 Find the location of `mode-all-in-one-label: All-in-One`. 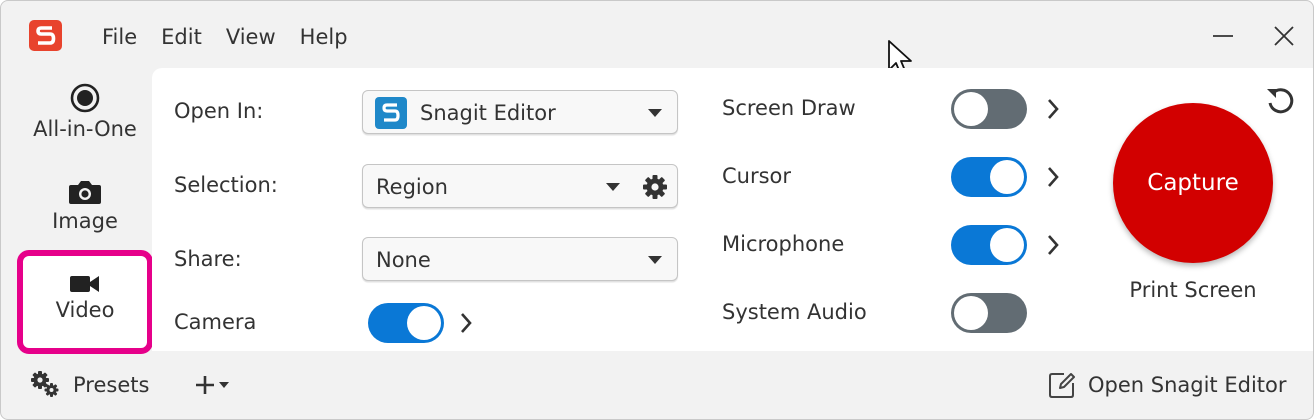

mode-all-in-one-label: All-in-One is located at coordinates (85, 129).